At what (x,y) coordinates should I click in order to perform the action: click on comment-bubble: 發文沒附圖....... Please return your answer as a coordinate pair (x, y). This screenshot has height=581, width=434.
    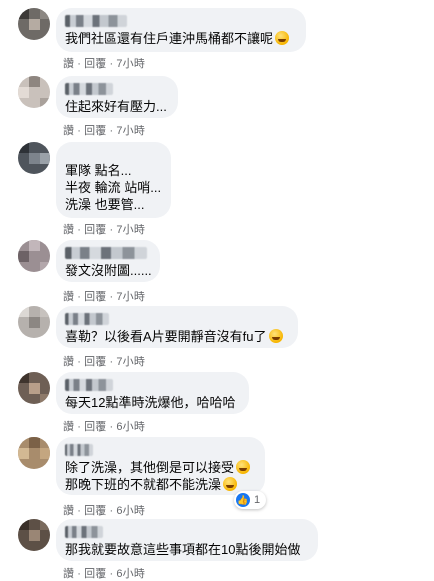
    Looking at the image, I should click on (108, 261).